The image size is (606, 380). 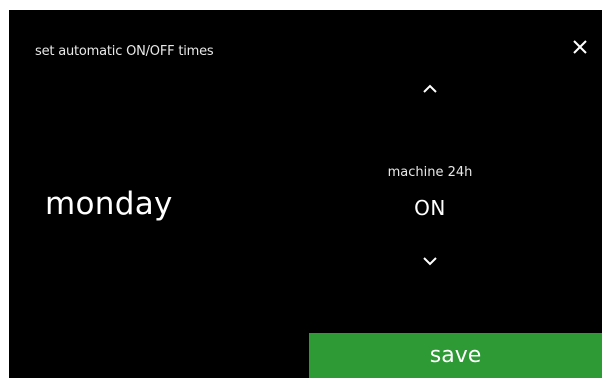 I want to click on chevron-up-icon, so click(x=430, y=88).